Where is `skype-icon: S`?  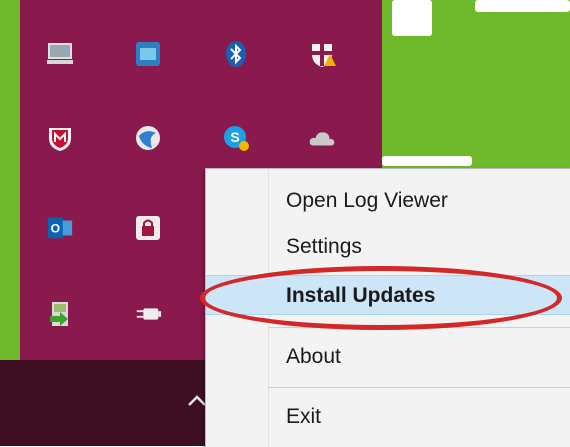 skype-icon: S is located at coordinates (236, 138).